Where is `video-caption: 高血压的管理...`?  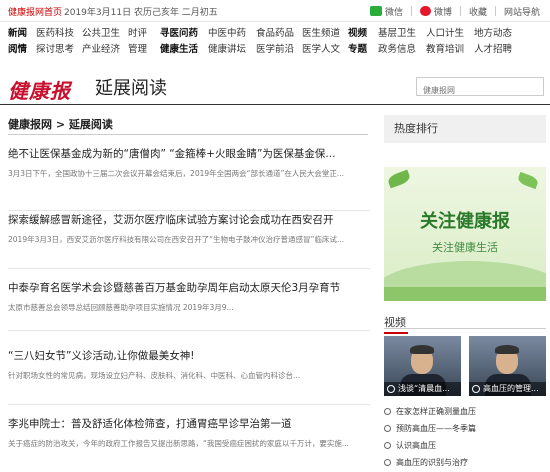 video-caption: 高血压的管理... is located at coordinates (507, 389).